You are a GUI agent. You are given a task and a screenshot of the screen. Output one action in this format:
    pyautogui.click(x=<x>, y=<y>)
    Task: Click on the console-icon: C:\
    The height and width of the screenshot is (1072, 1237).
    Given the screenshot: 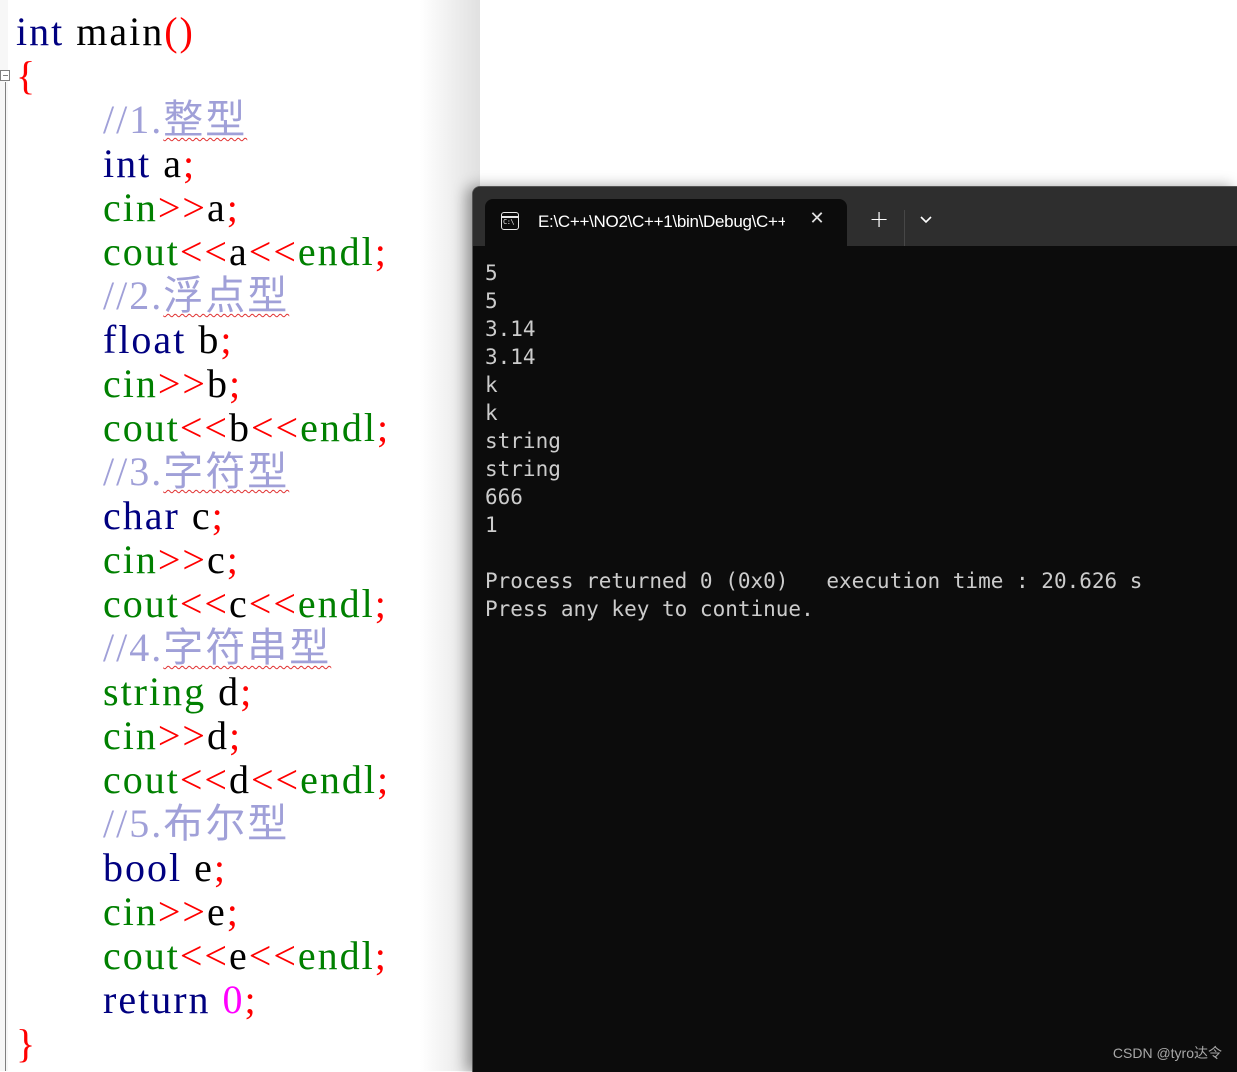 What is the action you would take?
    pyautogui.click(x=510, y=221)
    